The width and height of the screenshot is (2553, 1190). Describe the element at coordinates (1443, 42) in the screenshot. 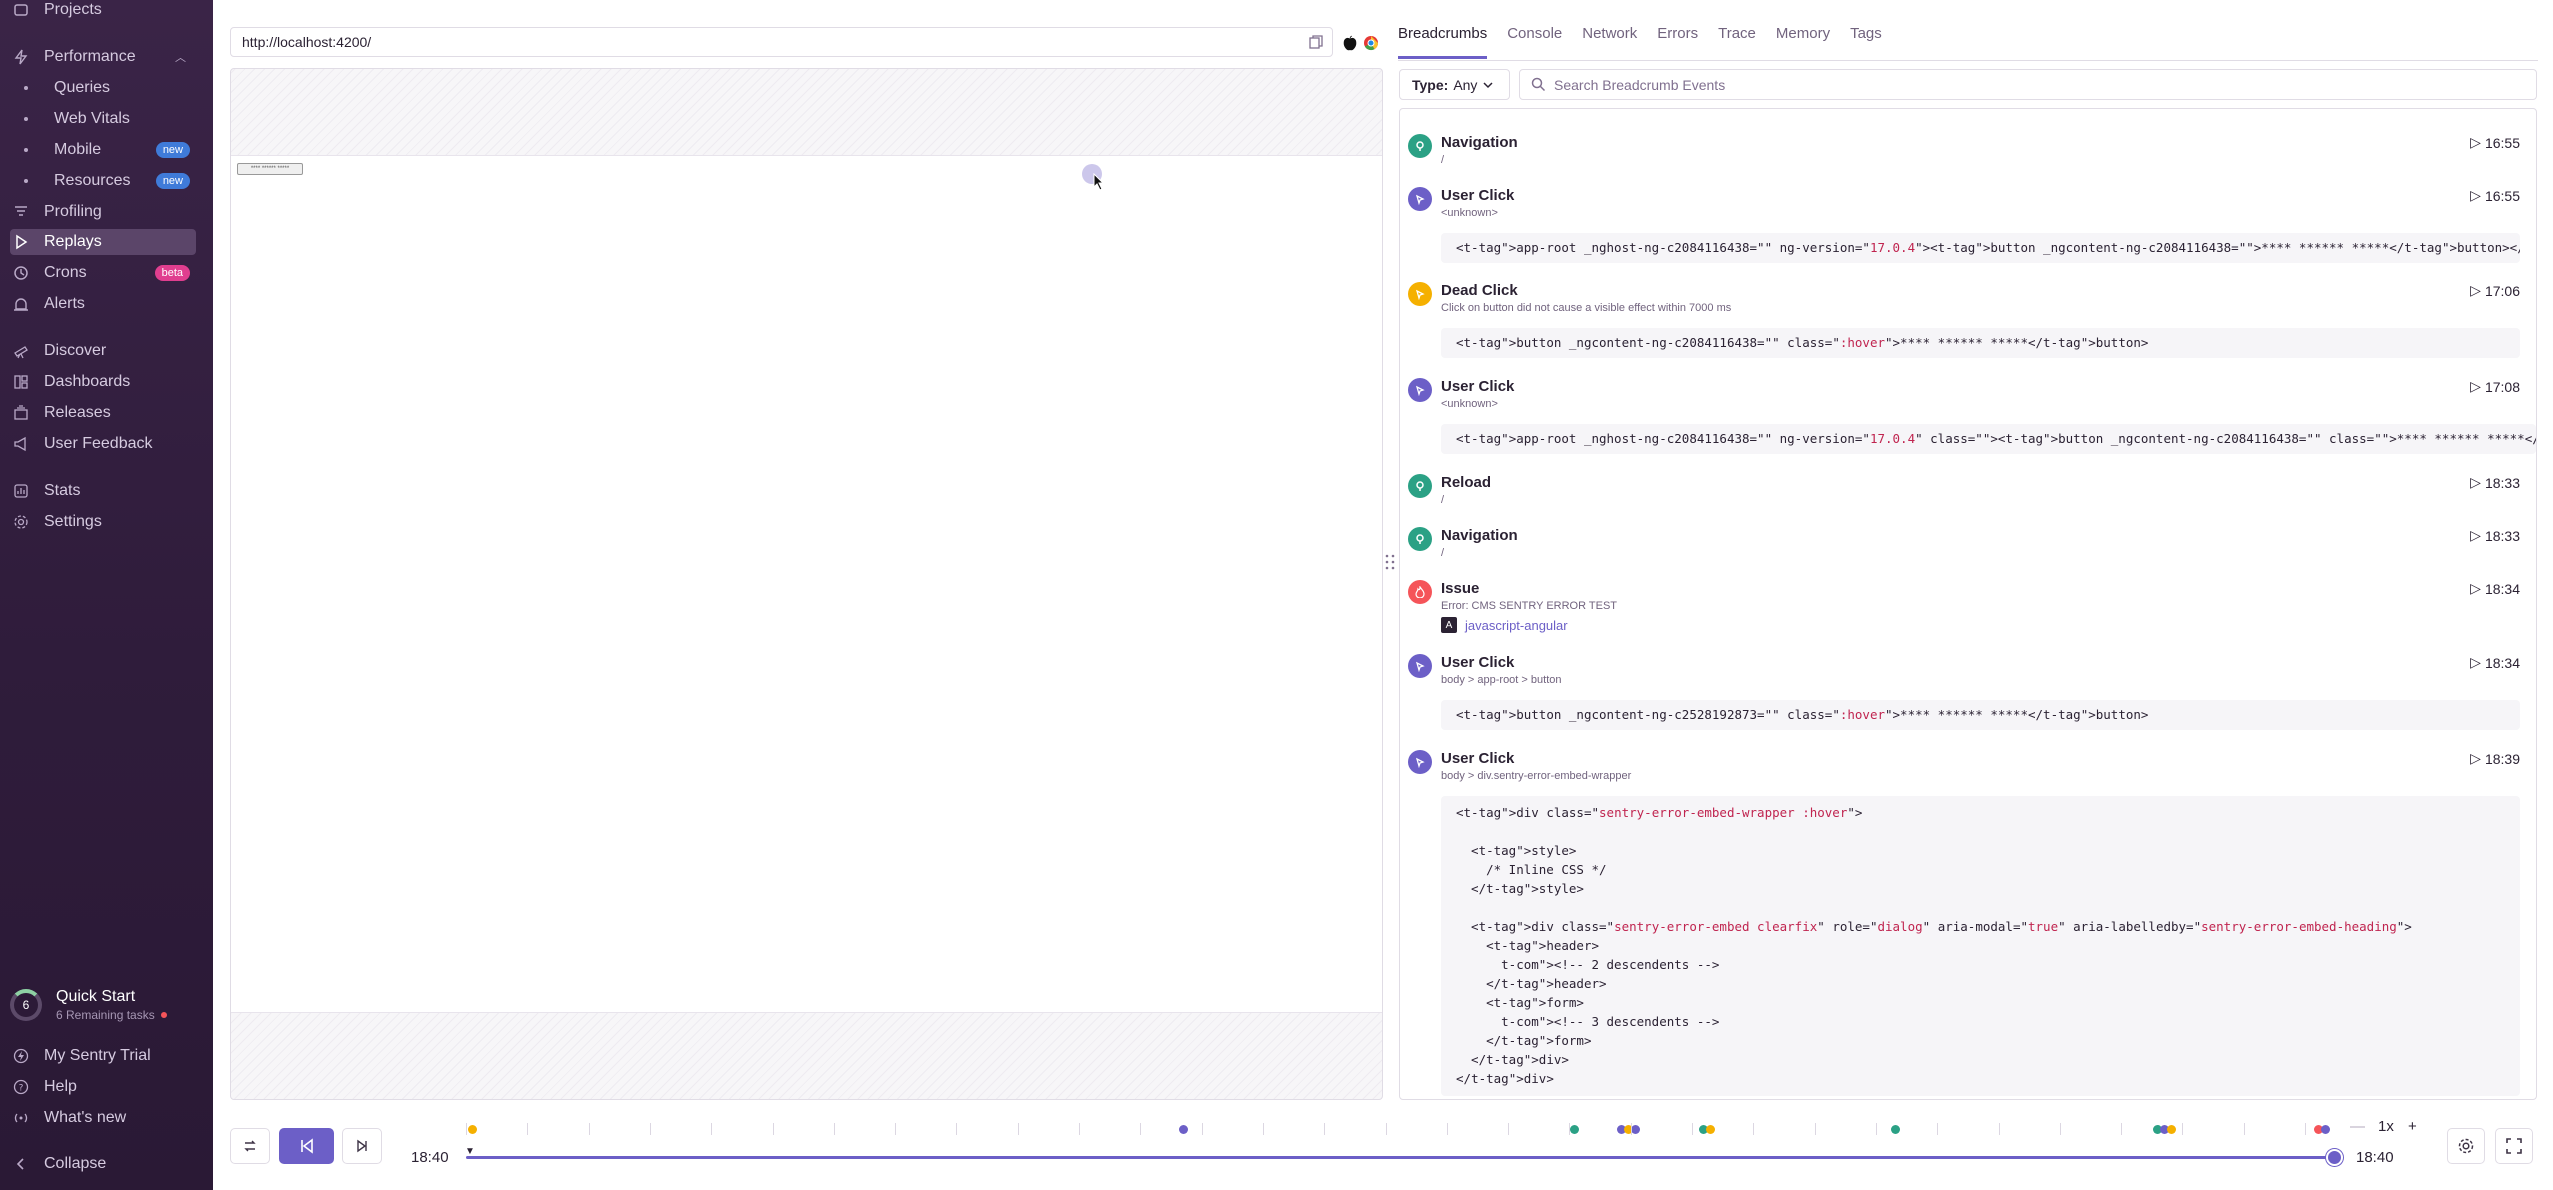

I see `tab-breadcrumbs: Breadcrumbs` at that location.